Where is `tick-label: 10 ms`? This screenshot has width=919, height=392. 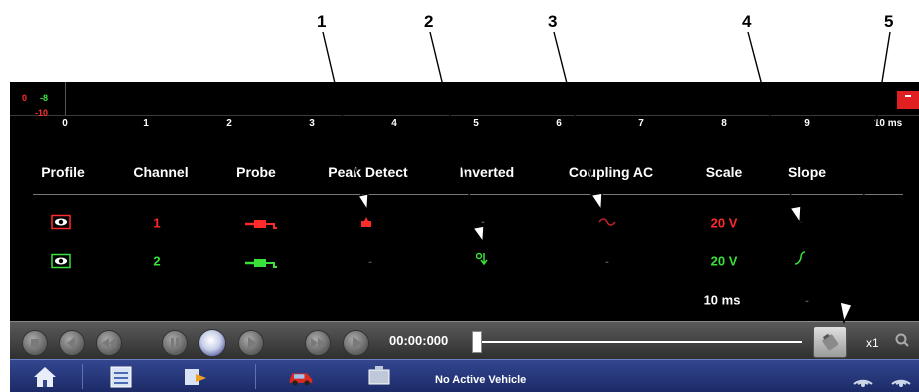
tick-label: 10 ms is located at coordinates (888, 123).